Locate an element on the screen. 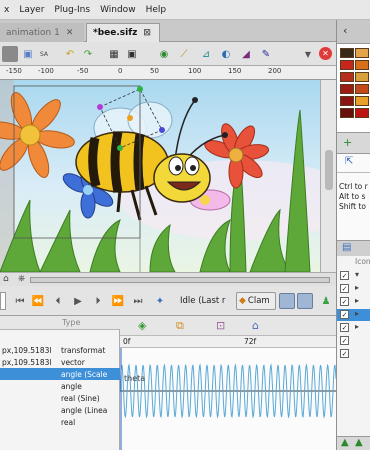 The image size is (370, 450). guide-icon: ◐ is located at coordinates (226, 54).